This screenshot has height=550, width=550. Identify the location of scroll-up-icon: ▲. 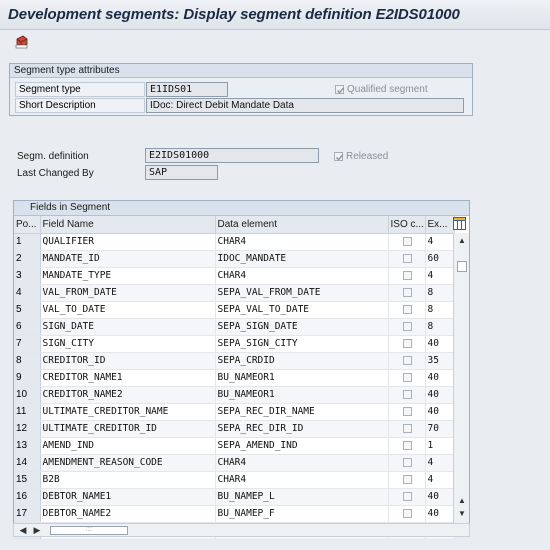
(462, 241).